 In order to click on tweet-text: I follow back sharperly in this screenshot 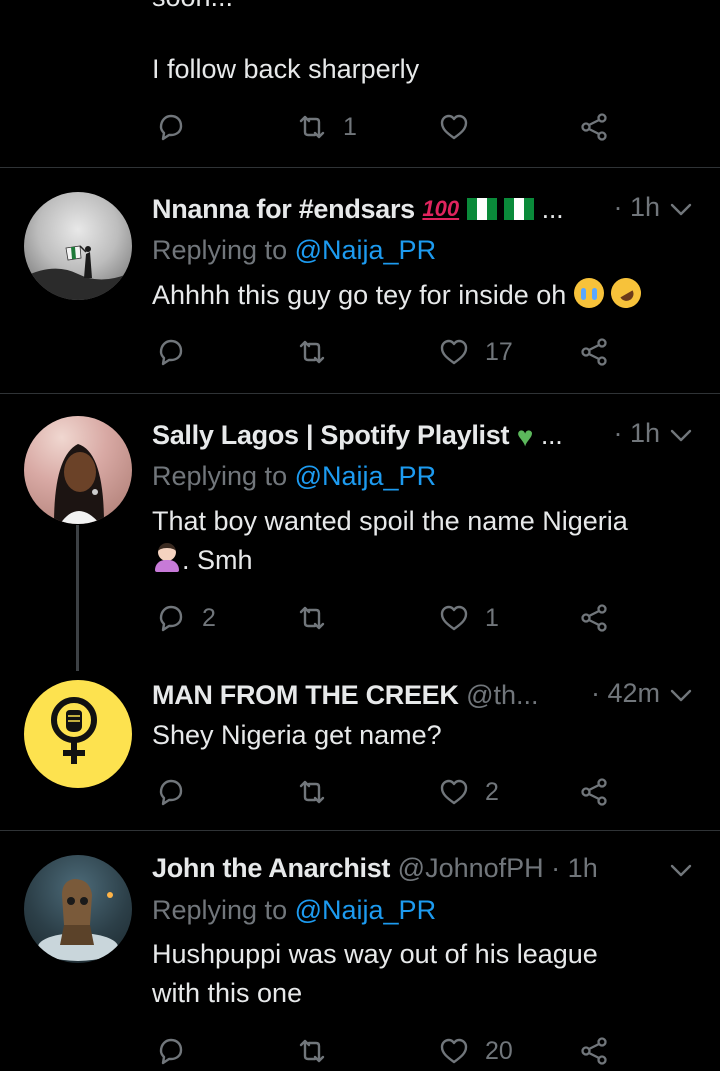, I will do `click(286, 69)`.